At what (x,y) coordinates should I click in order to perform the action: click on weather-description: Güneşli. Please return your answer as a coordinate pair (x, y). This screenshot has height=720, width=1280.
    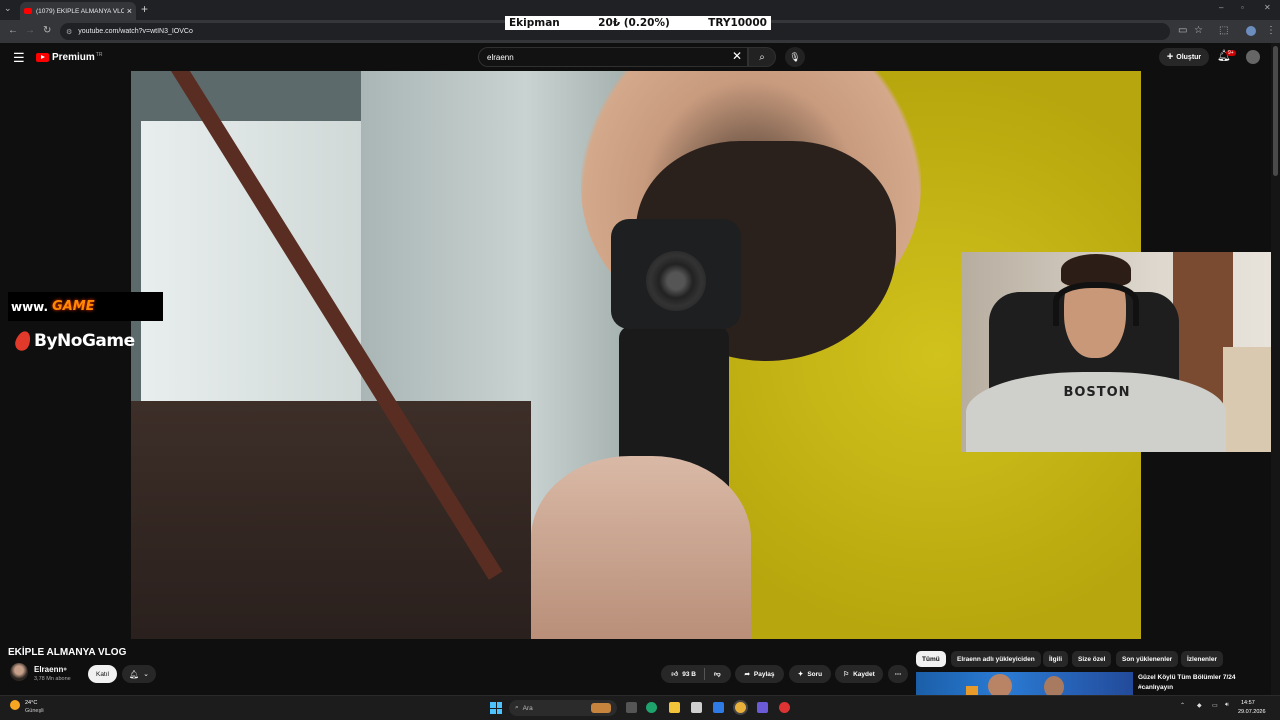
    Looking at the image, I should click on (34, 711).